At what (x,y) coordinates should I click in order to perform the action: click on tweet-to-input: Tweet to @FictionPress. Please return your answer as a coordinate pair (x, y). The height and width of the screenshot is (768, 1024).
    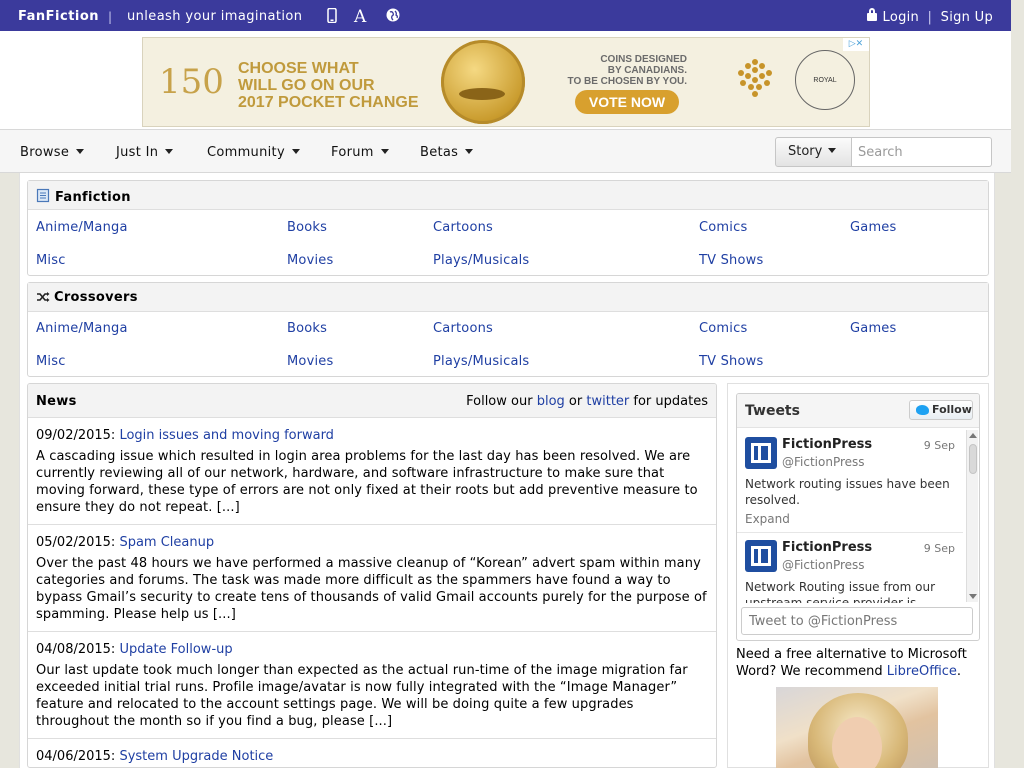
    Looking at the image, I should click on (857, 621).